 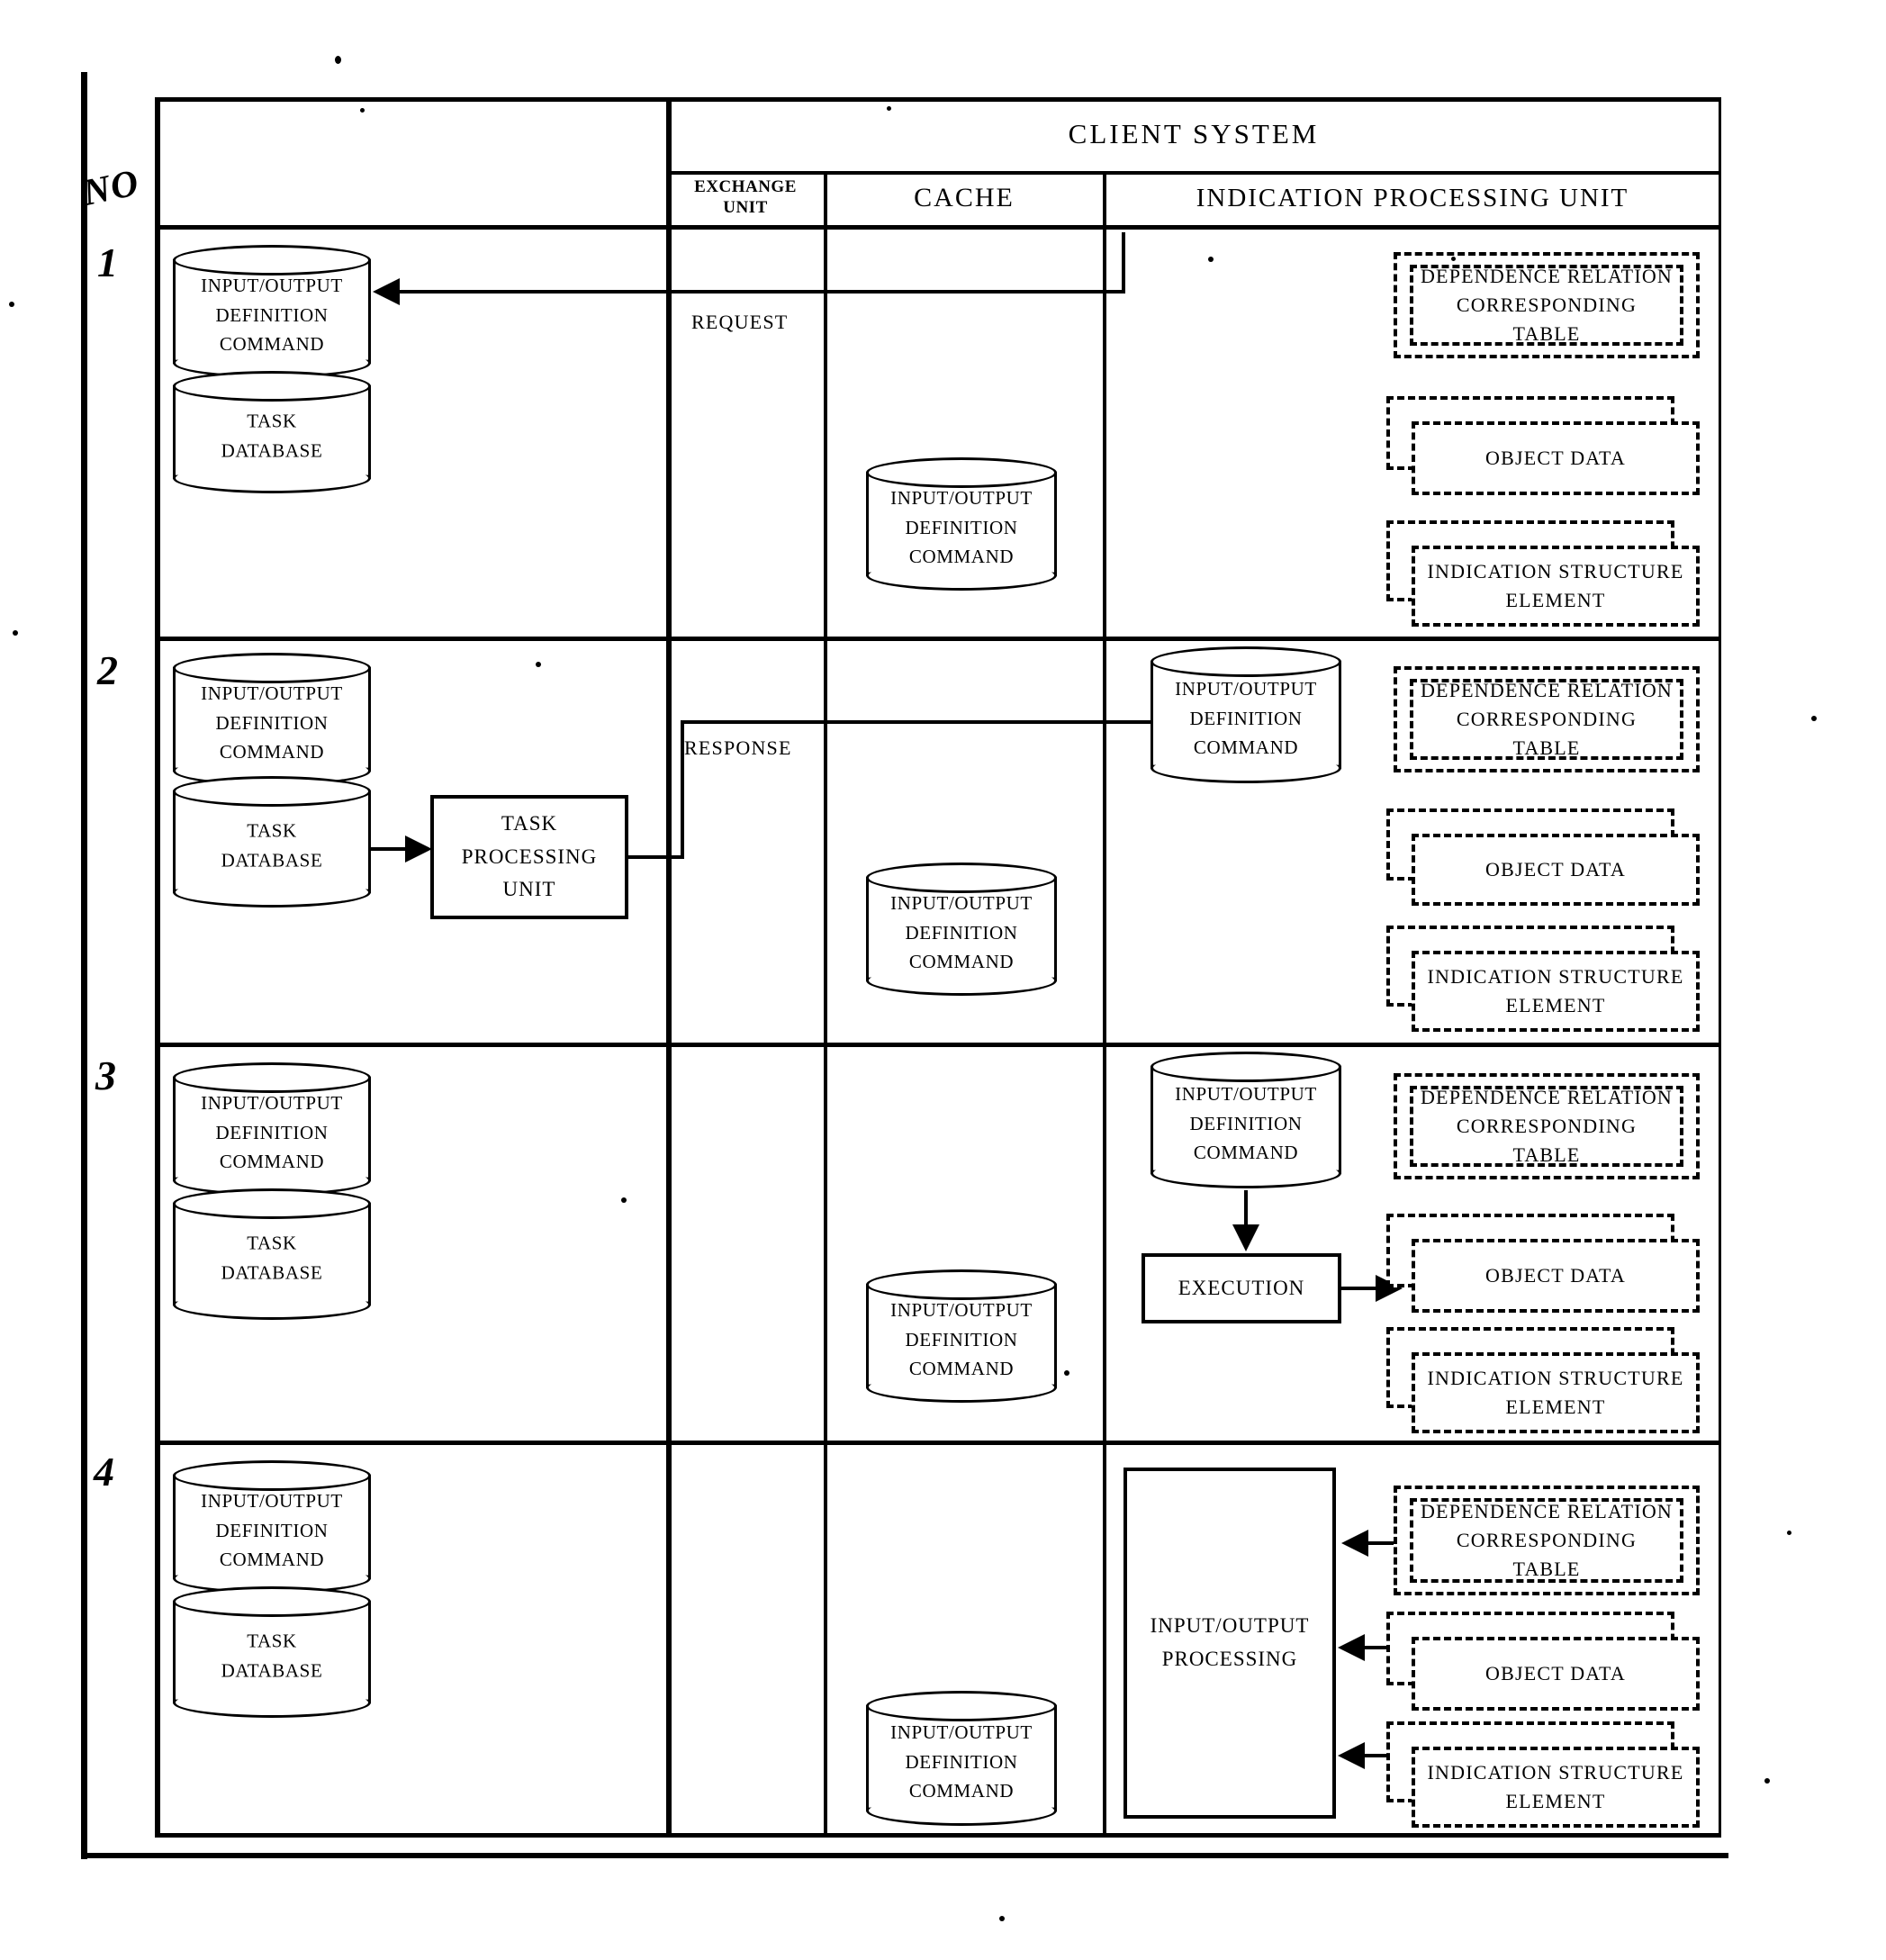 I want to click on rule-row1-bottom, so click(x=938, y=639).